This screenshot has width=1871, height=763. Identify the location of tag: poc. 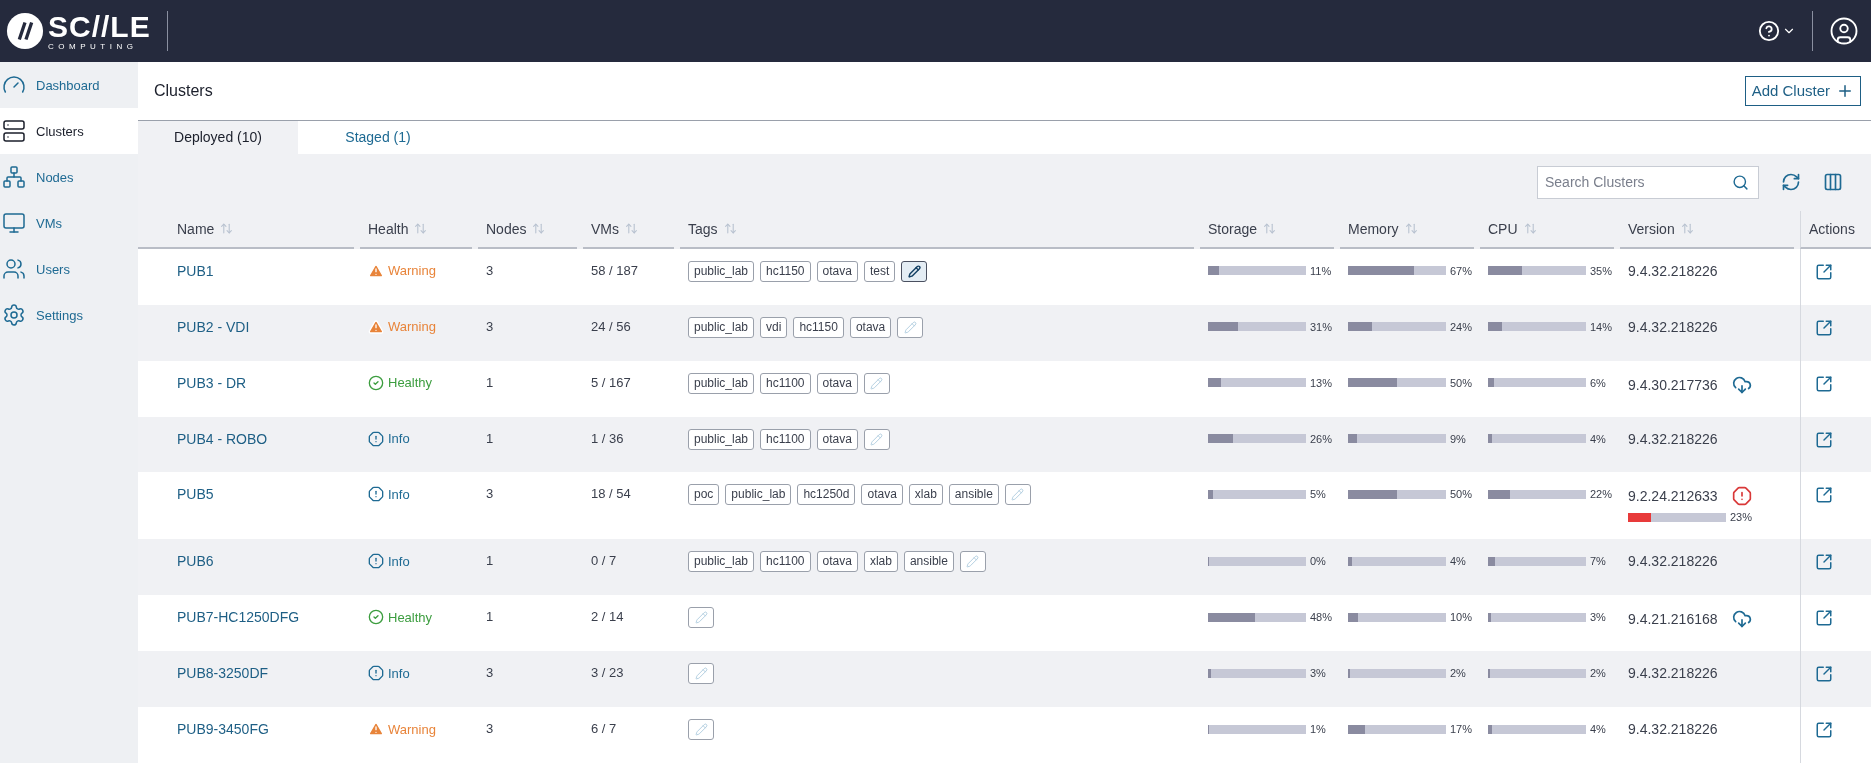
(704, 495).